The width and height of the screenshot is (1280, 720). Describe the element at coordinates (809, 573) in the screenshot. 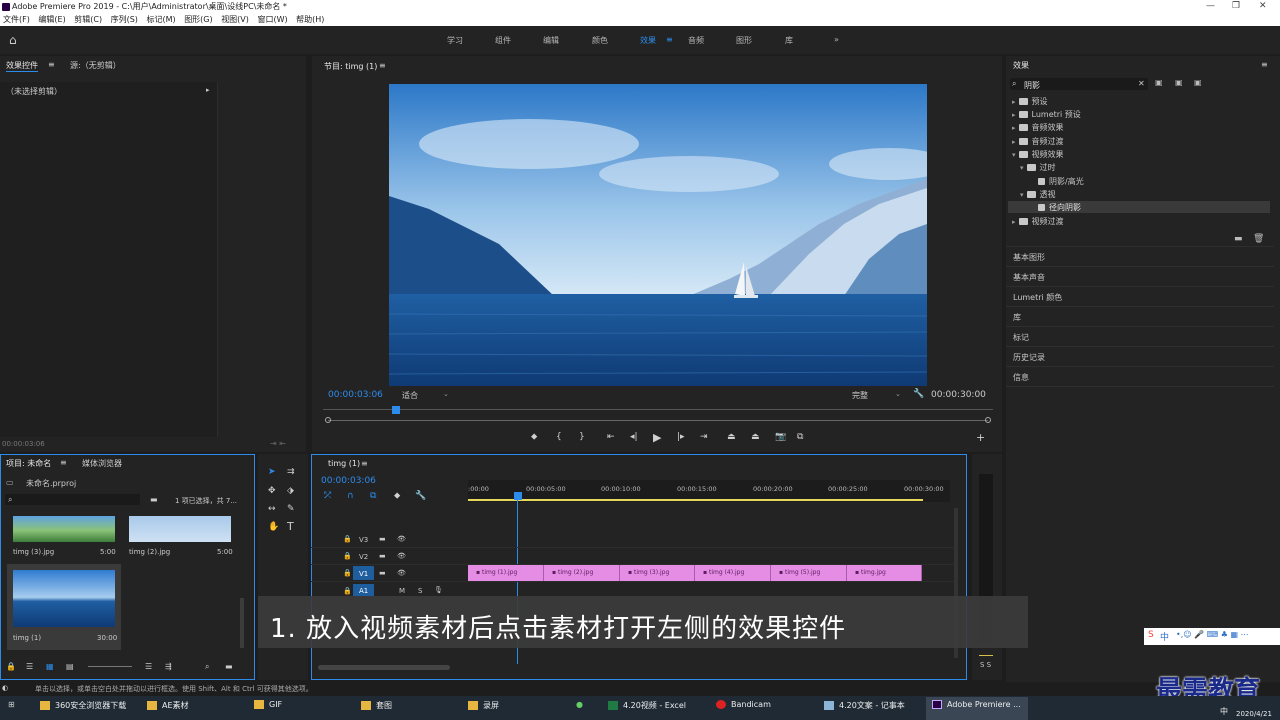

I see `timeline-clip: ▪ timg (5).jpg` at that location.